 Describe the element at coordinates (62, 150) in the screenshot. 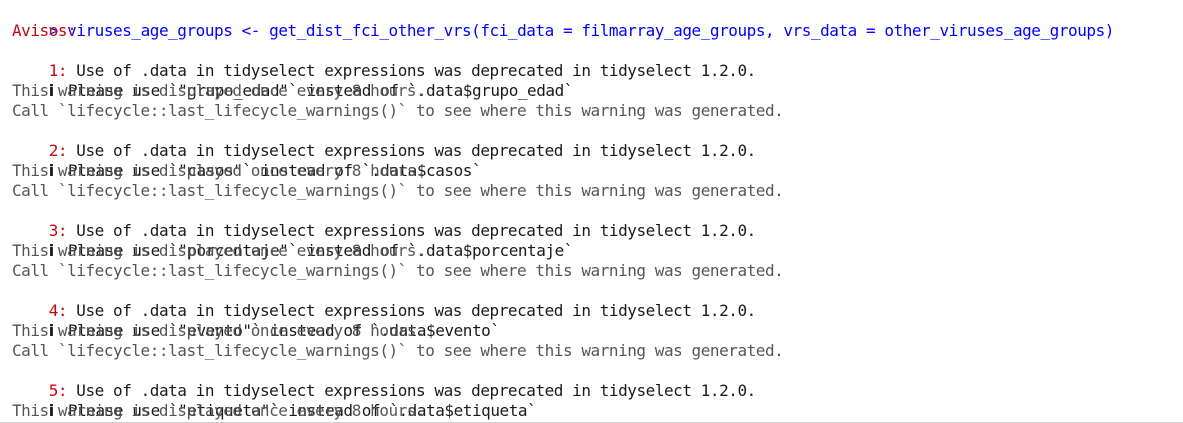

I see `warning-number: 2:` at that location.